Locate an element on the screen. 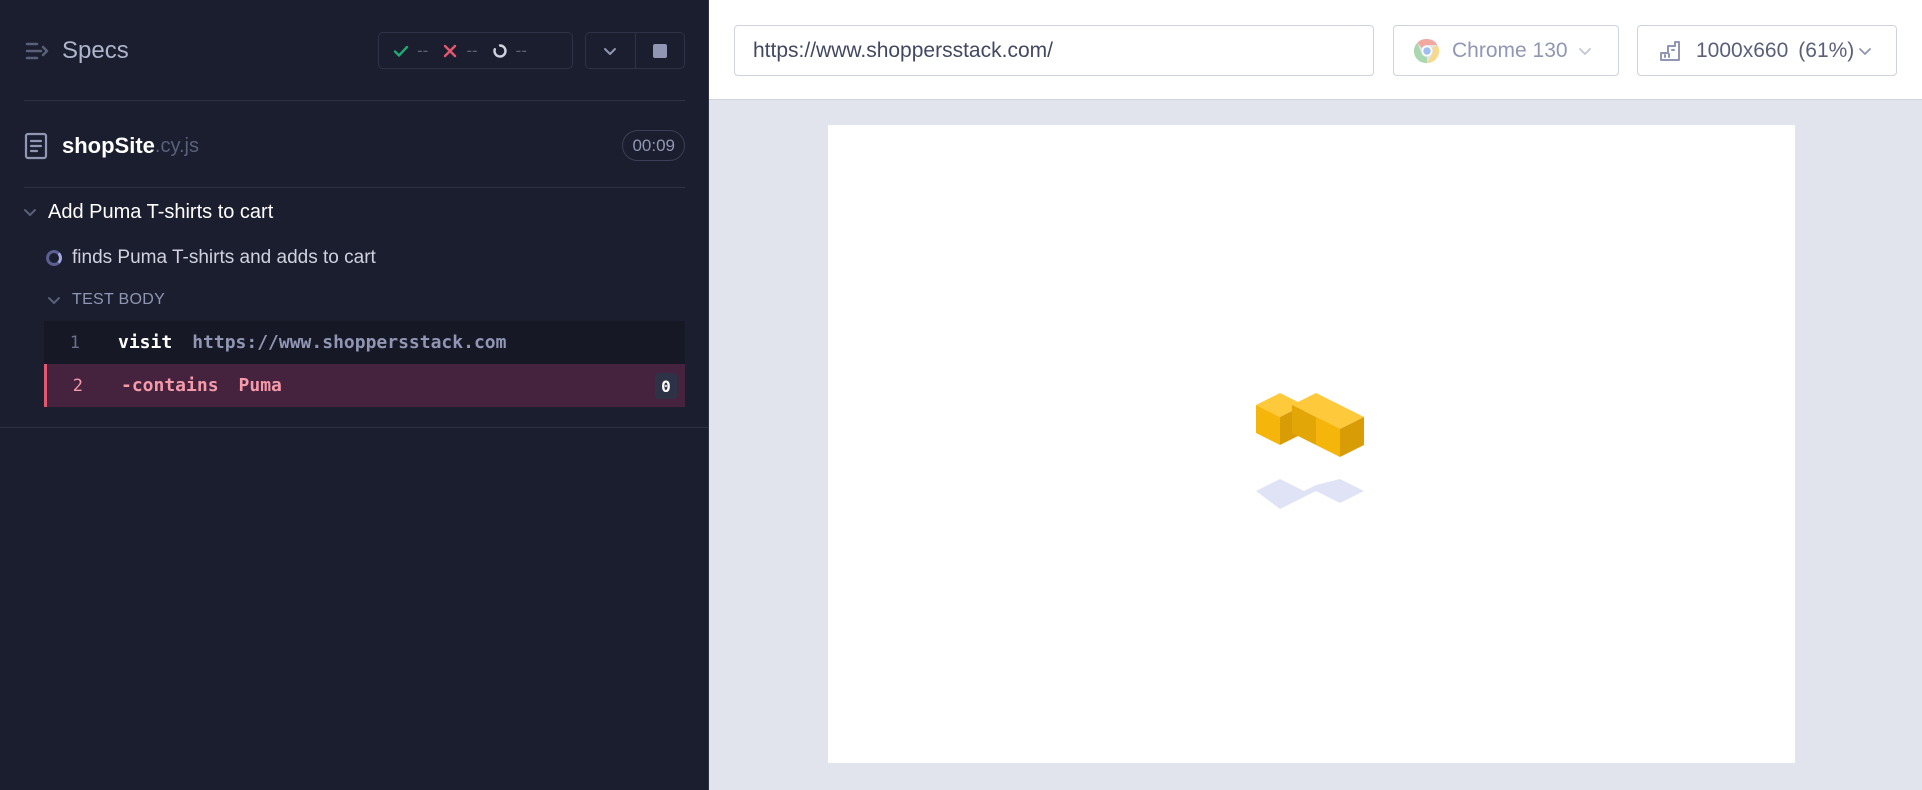 The width and height of the screenshot is (1922, 790). spec-file-header: shopSite .cy.js 00:09 is located at coordinates (354, 146).